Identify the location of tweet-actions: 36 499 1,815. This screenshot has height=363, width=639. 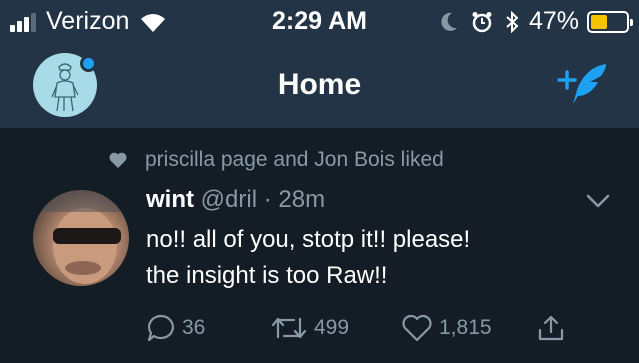
(381, 328).